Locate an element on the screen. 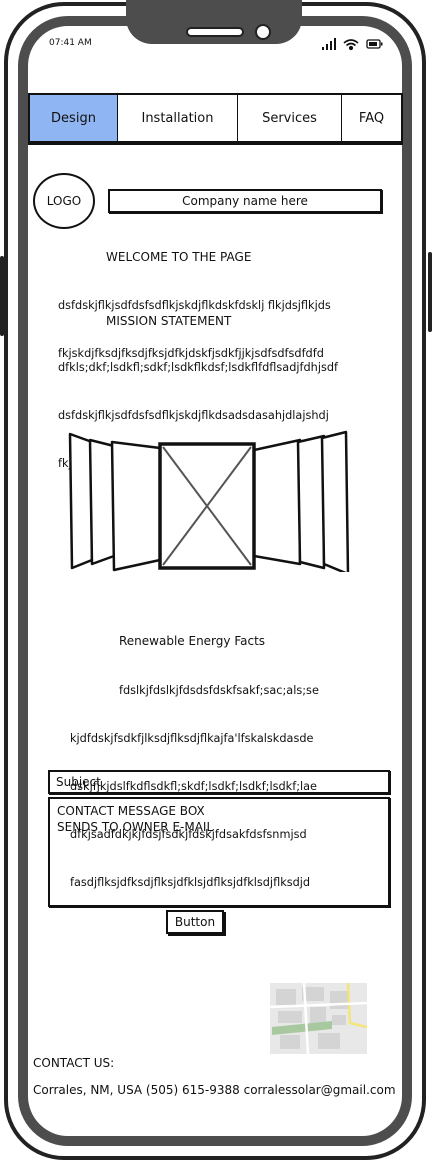 Image resolution: width=434 pixels, height=1163 pixels. submit-button: Button is located at coordinates (195, 922).